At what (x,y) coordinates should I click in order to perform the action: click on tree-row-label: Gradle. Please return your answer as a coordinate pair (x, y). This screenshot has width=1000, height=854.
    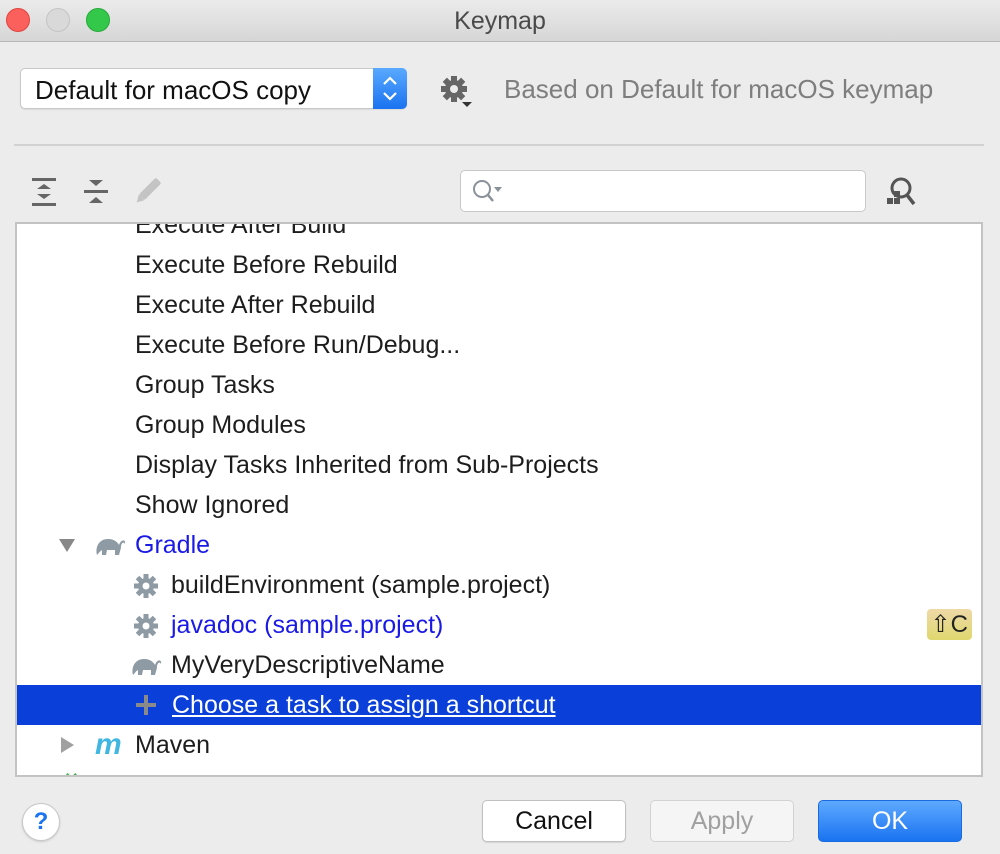
    Looking at the image, I should click on (173, 545).